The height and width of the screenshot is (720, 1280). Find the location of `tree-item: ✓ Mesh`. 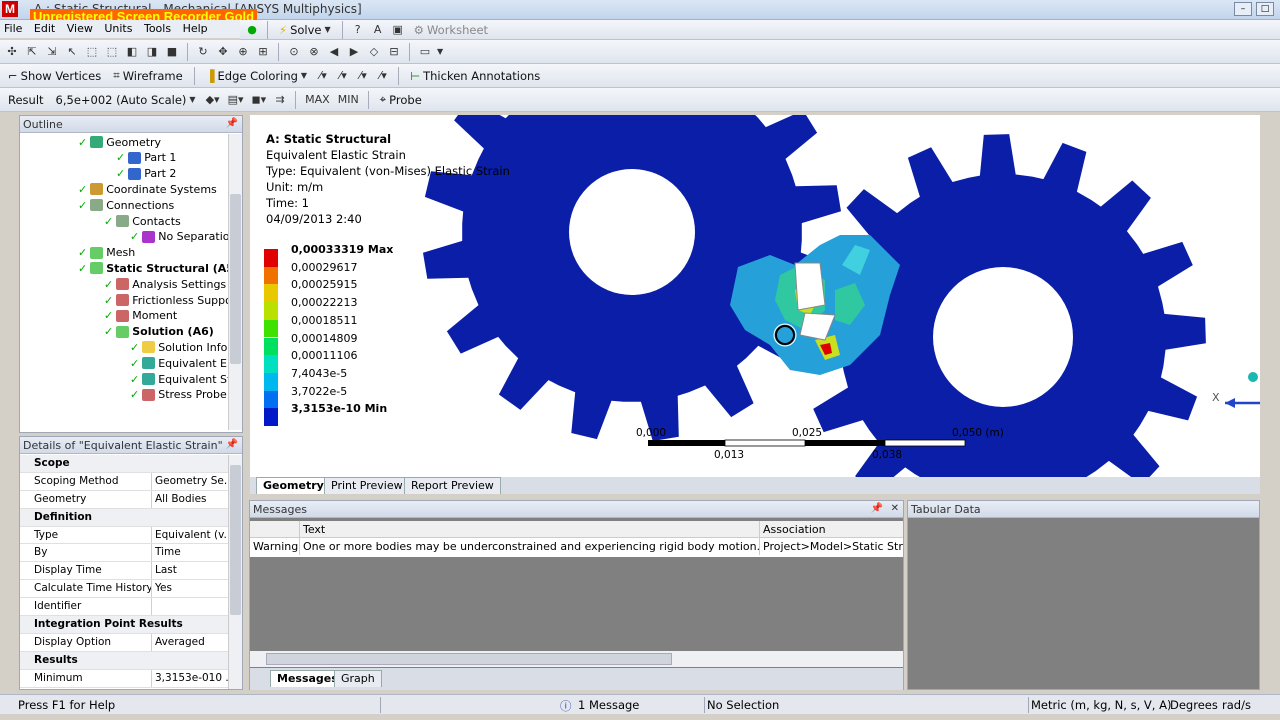

tree-item: ✓ Mesh is located at coordinates (106, 253).